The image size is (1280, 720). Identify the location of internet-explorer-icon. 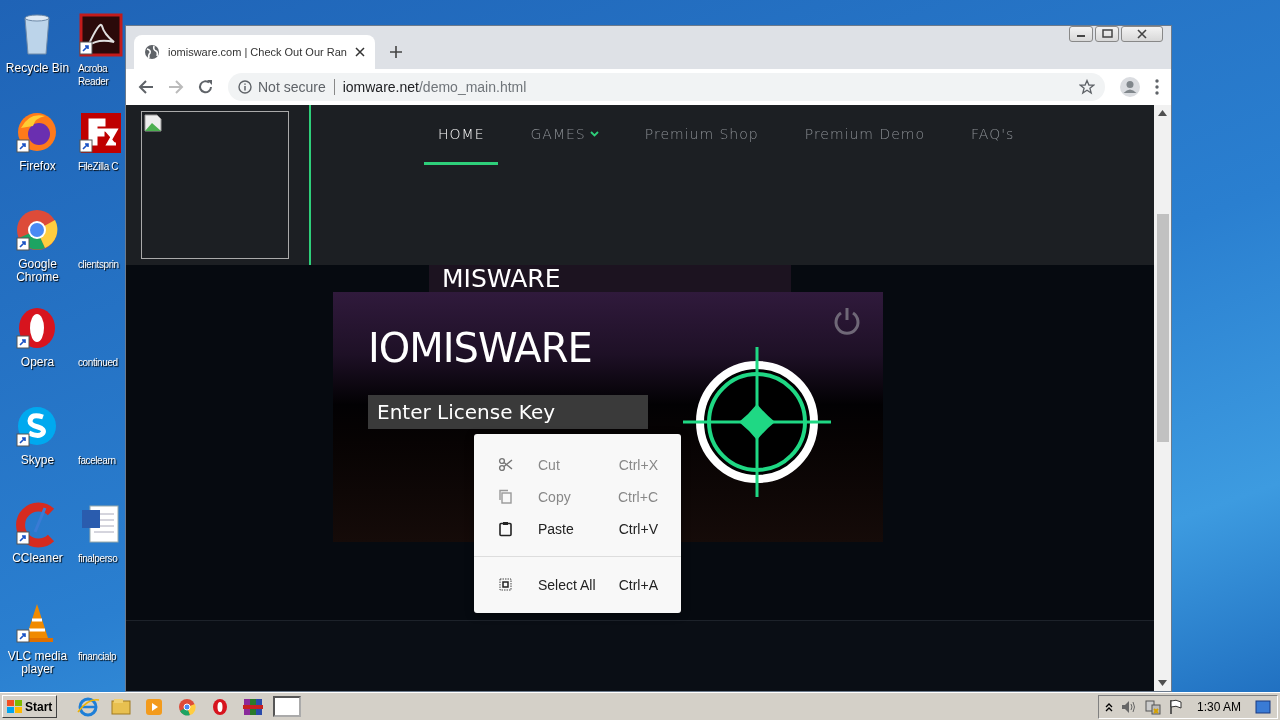
(88, 706).